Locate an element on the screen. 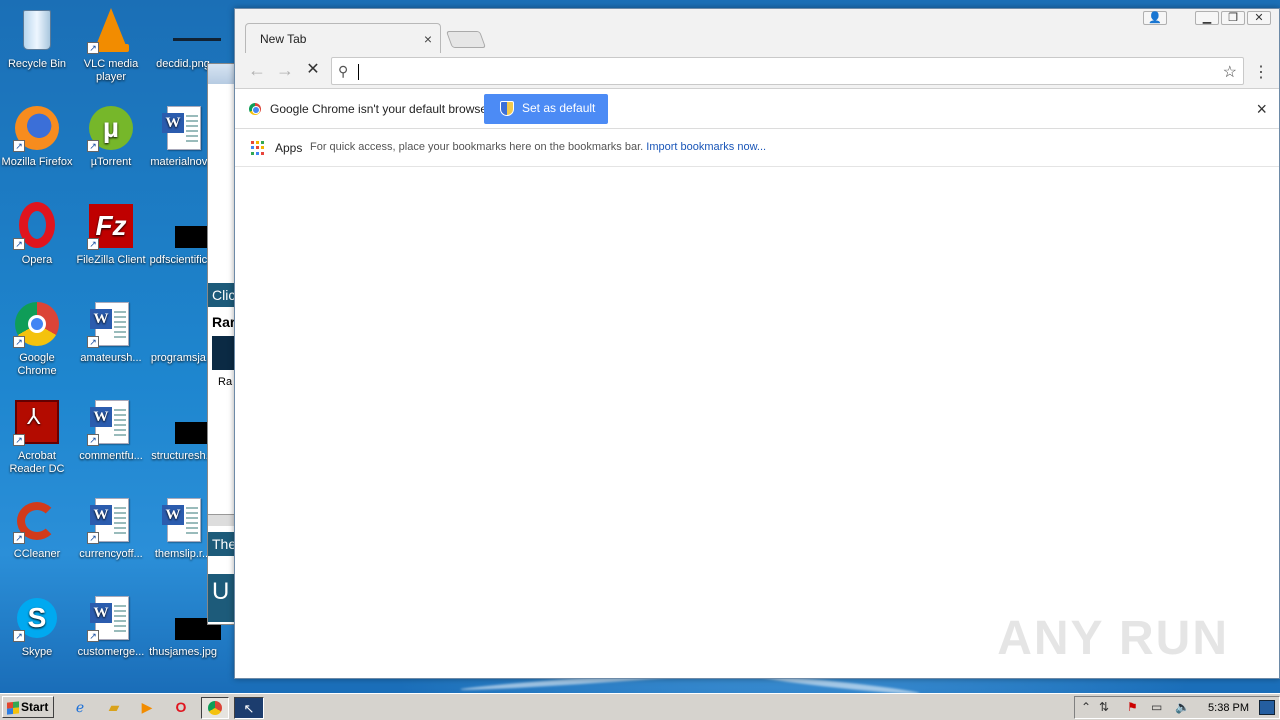 The height and width of the screenshot is (720, 1280). new-tab-button is located at coordinates (466, 39).